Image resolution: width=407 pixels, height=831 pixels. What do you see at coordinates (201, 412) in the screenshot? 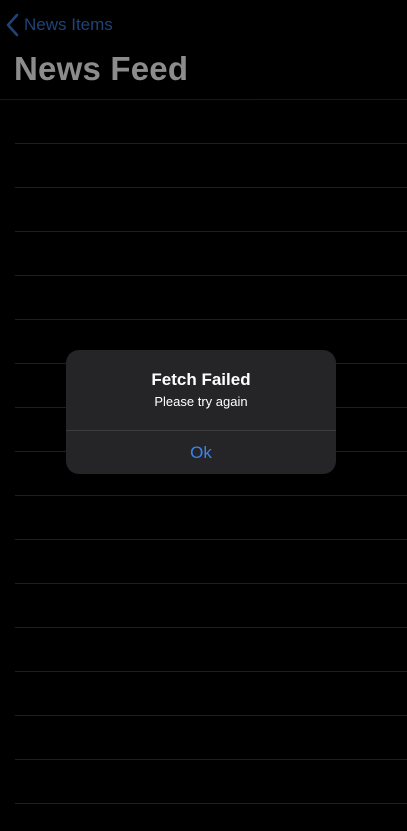
I see `alert-dialog: Fetch Failed Please try again Ok` at bounding box center [201, 412].